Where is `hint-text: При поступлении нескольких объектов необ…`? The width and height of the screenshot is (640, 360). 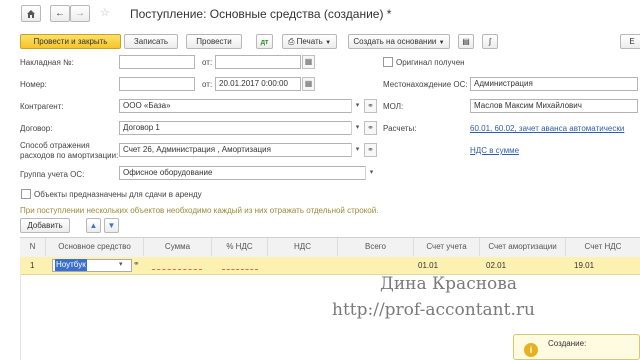 hint-text: При поступлении нескольких объектов необ… is located at coordinates (199, 210).